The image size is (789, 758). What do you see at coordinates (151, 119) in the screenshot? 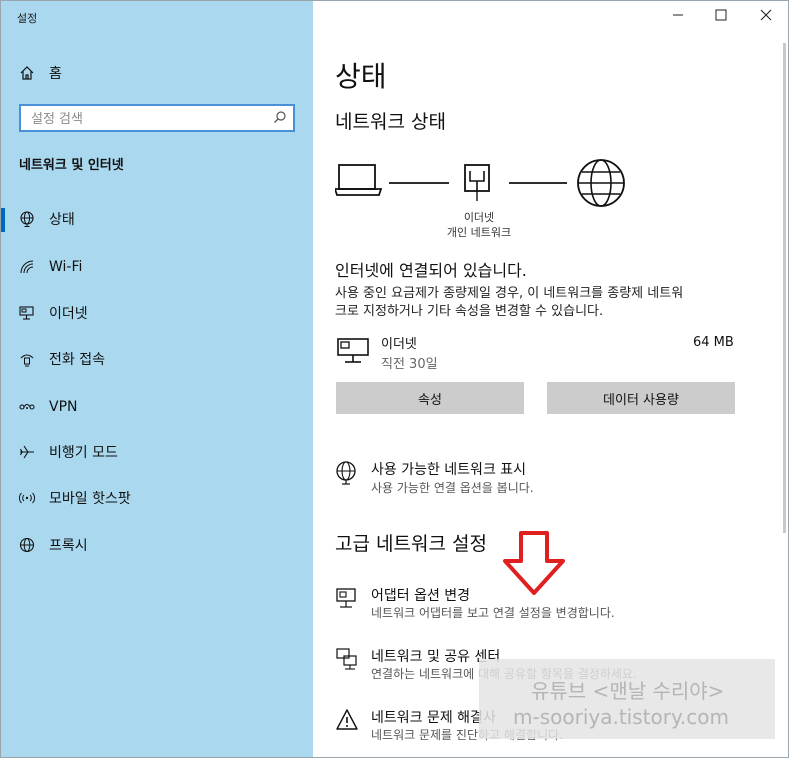
I see `search-input` at bounding box center [151, 119].